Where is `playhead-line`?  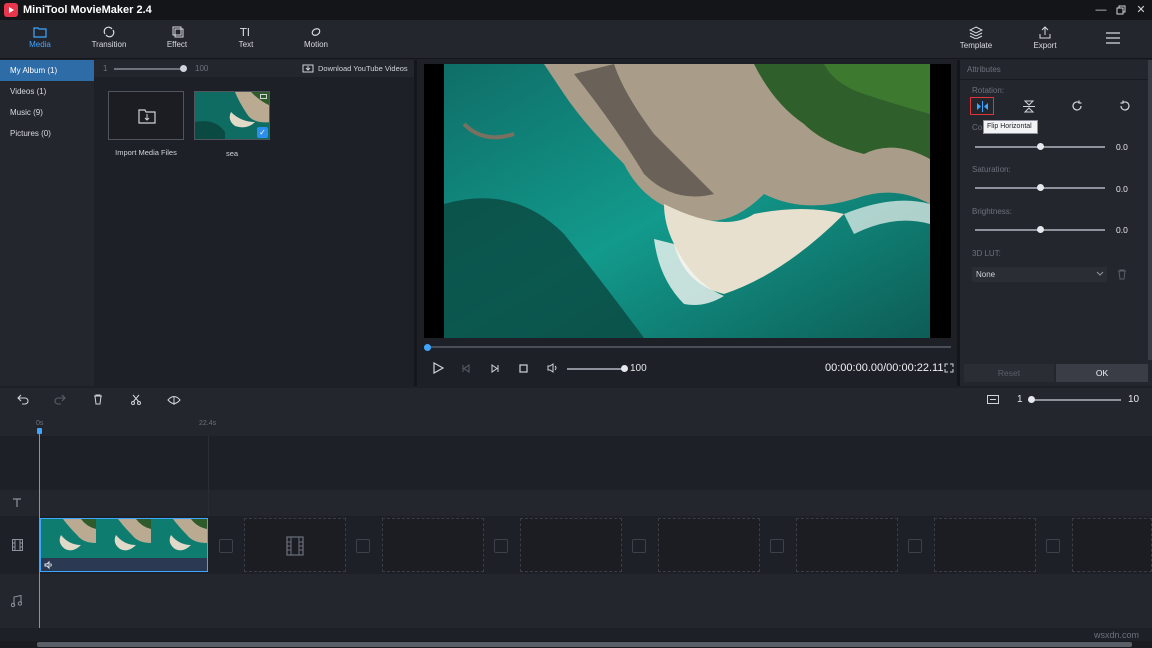
playhead-line is located at coordinates (39, 528).